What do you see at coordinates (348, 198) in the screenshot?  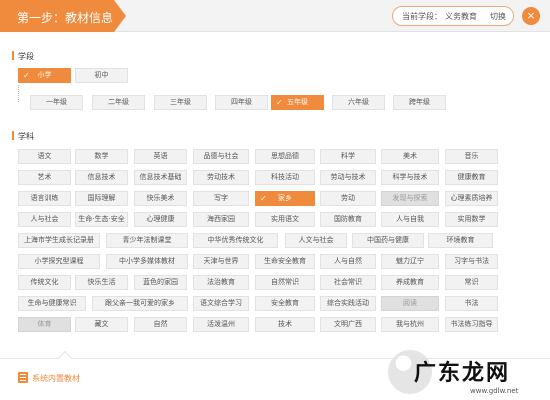 I see `subject-option: 劳动` at bounding box center [348, 198].